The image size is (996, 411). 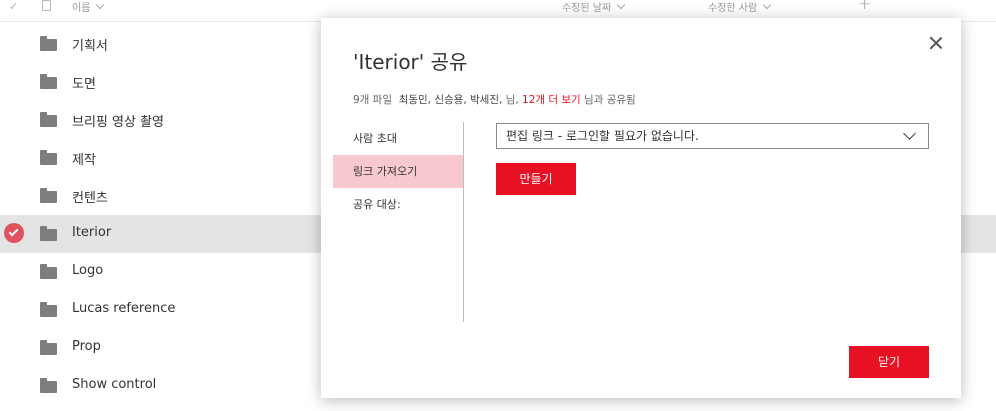 I want to click on column-header-modified-label: 수정된 날짜, so click(x=587, y=8).